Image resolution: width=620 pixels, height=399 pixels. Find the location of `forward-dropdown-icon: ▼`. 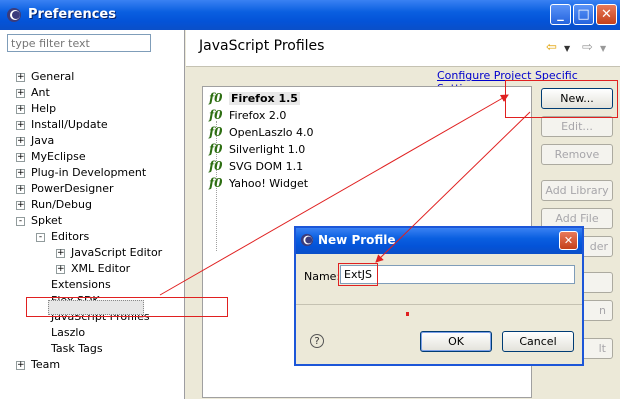

forward-dropdown-icon: ▼ is located at coordinates (603, 48).